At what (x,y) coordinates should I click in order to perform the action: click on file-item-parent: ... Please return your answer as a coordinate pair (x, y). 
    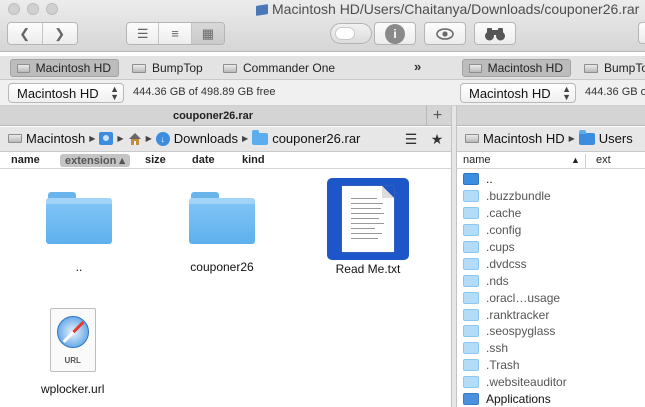
    Looking at the image, I should click on (79, 233).